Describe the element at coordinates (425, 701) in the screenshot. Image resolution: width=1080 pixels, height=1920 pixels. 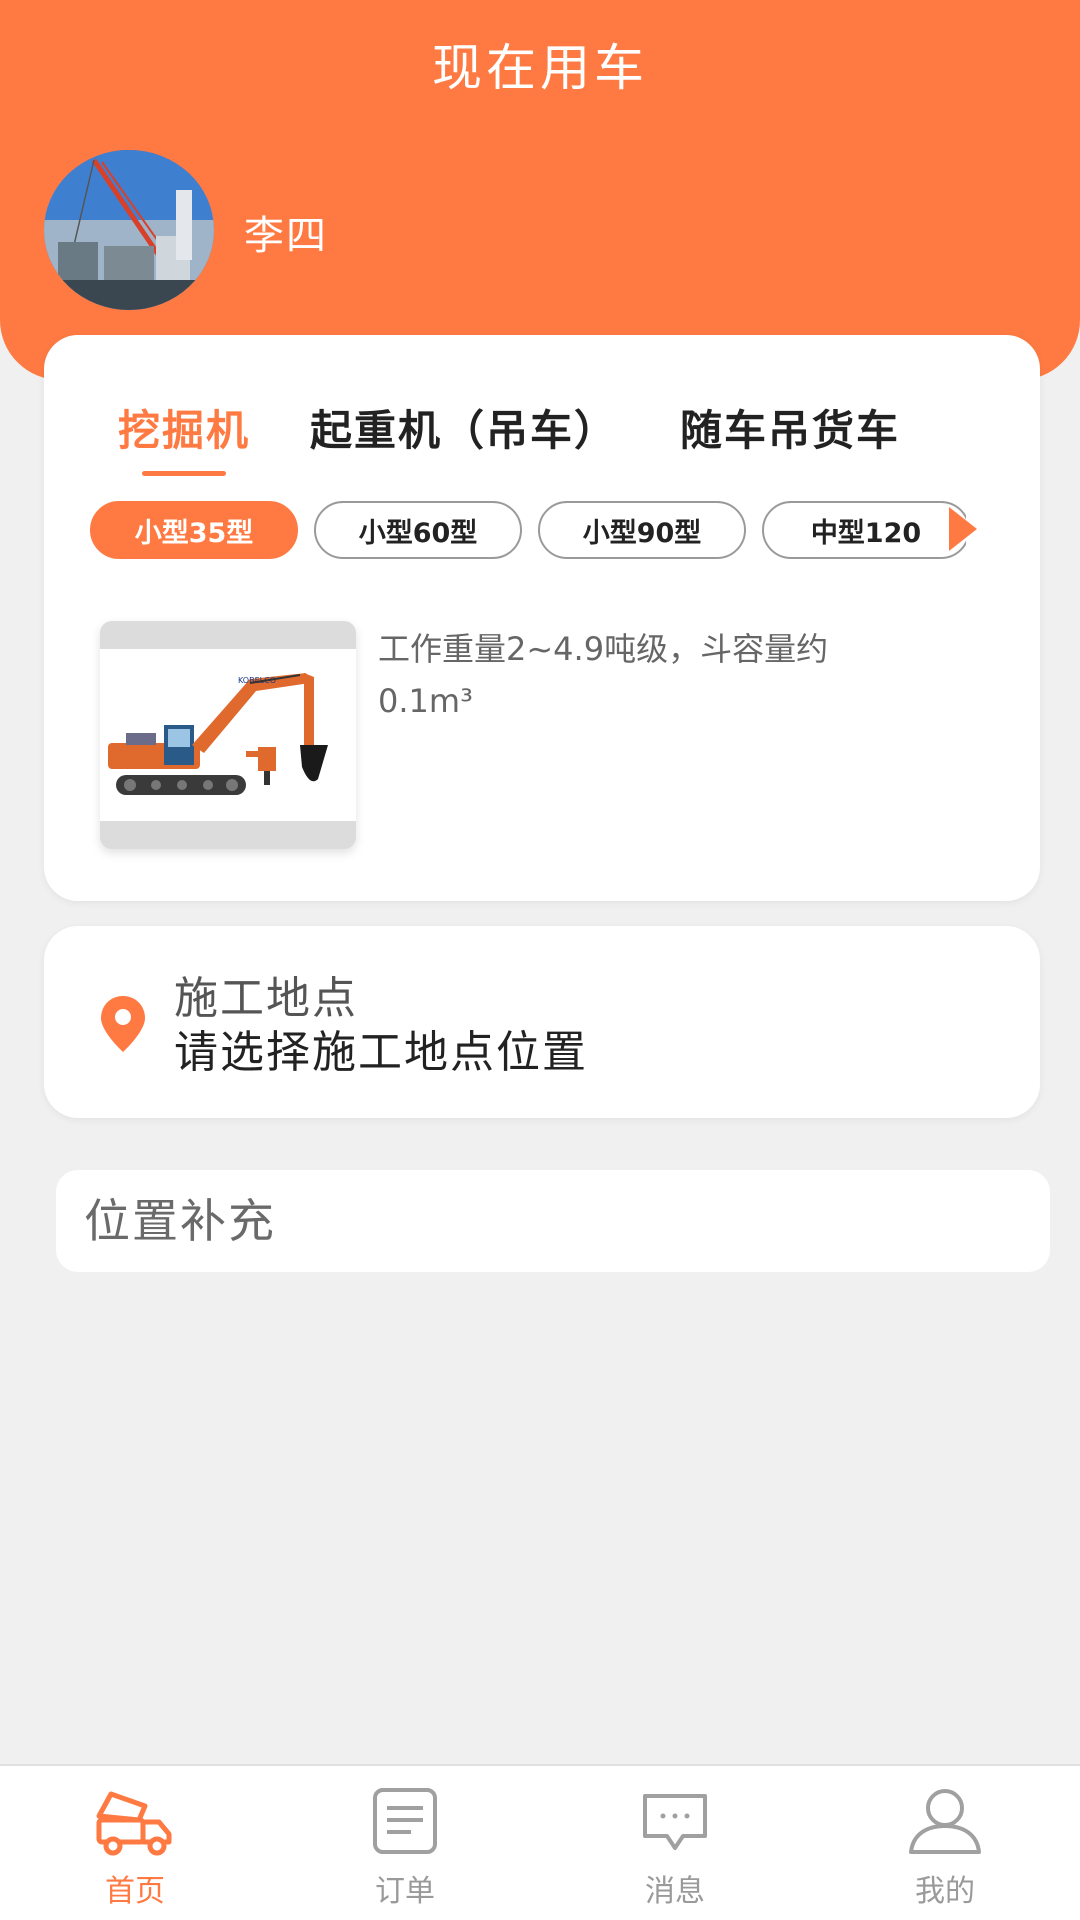
I see `machine-description-line2: 0.1m³` at that location.